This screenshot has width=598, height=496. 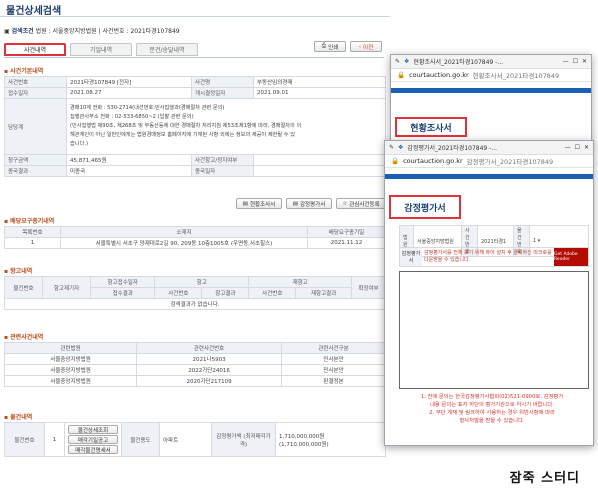 What do you see at coordinates (539, 241) in the screenshot?
I see `chevron-down-icon: ▾` at bounding box center [539, 241].